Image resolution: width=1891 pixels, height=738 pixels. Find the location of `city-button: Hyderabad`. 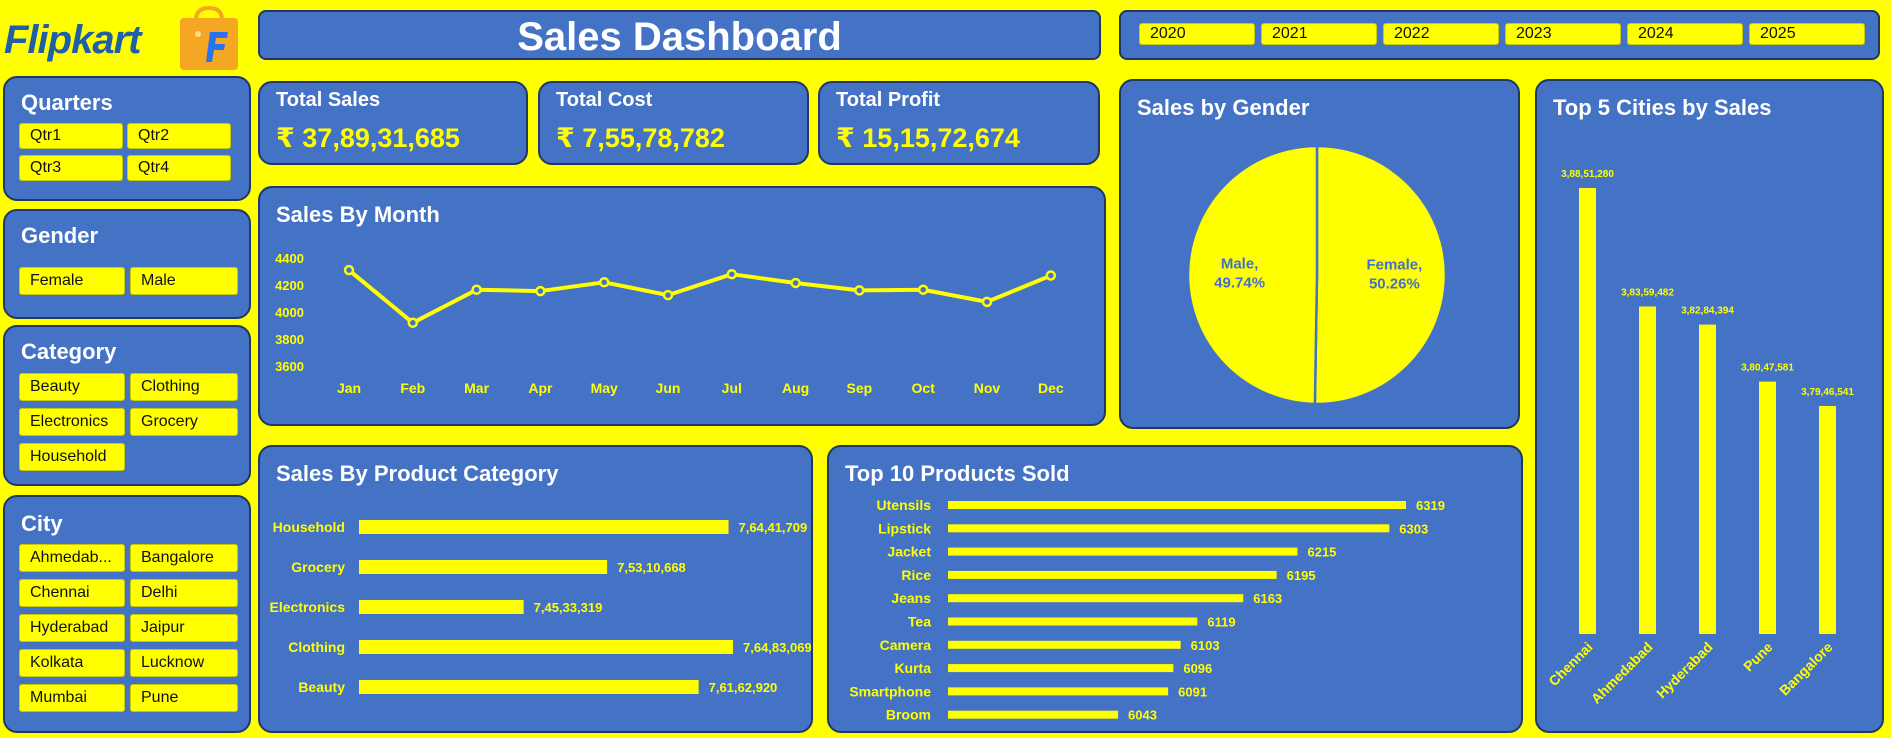

city-button: Hyderabad is located at coordinates (72, 628).